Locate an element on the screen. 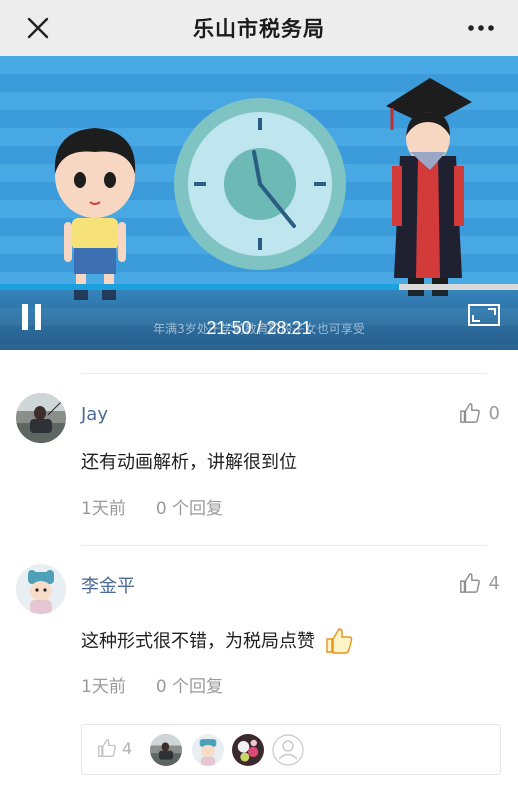  like-button: 4 is located at coordinates (479, 583).